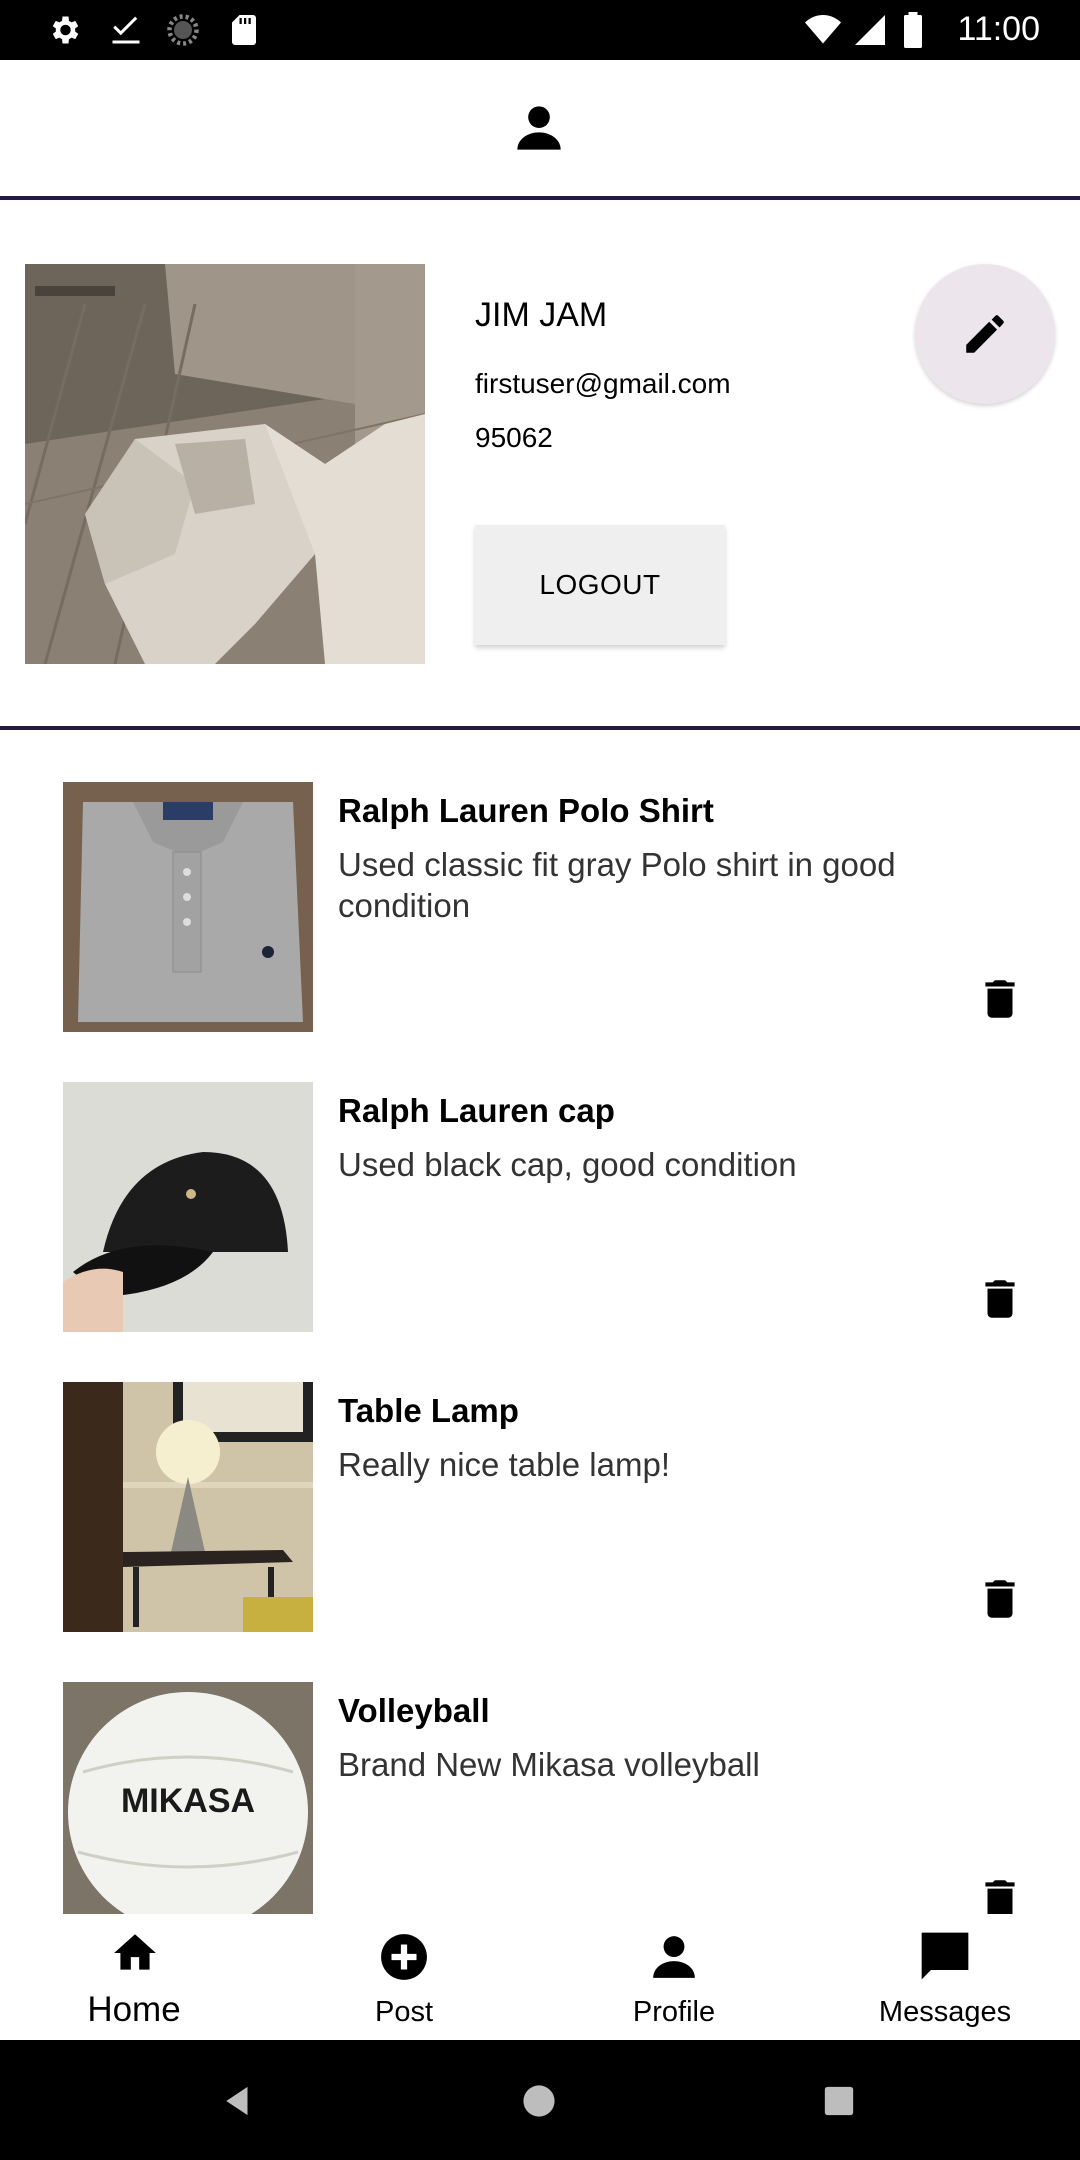 This screenshot has width=1080, height=2160. I want to click on back-icon, so click(239, 2101).